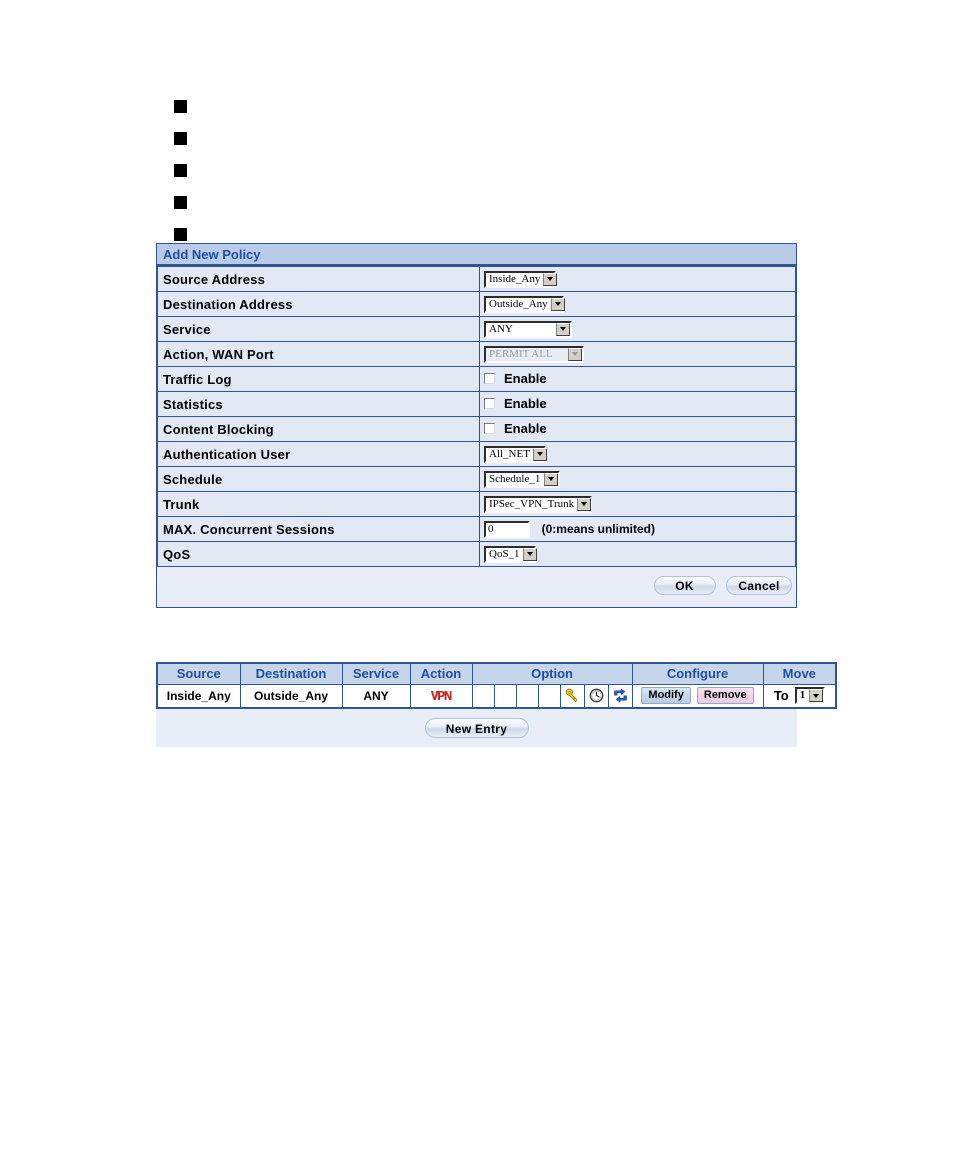 The width and height of the screenshot is (954, 1155). I want to click on traffic-log-checkbox, so click(489, 378).